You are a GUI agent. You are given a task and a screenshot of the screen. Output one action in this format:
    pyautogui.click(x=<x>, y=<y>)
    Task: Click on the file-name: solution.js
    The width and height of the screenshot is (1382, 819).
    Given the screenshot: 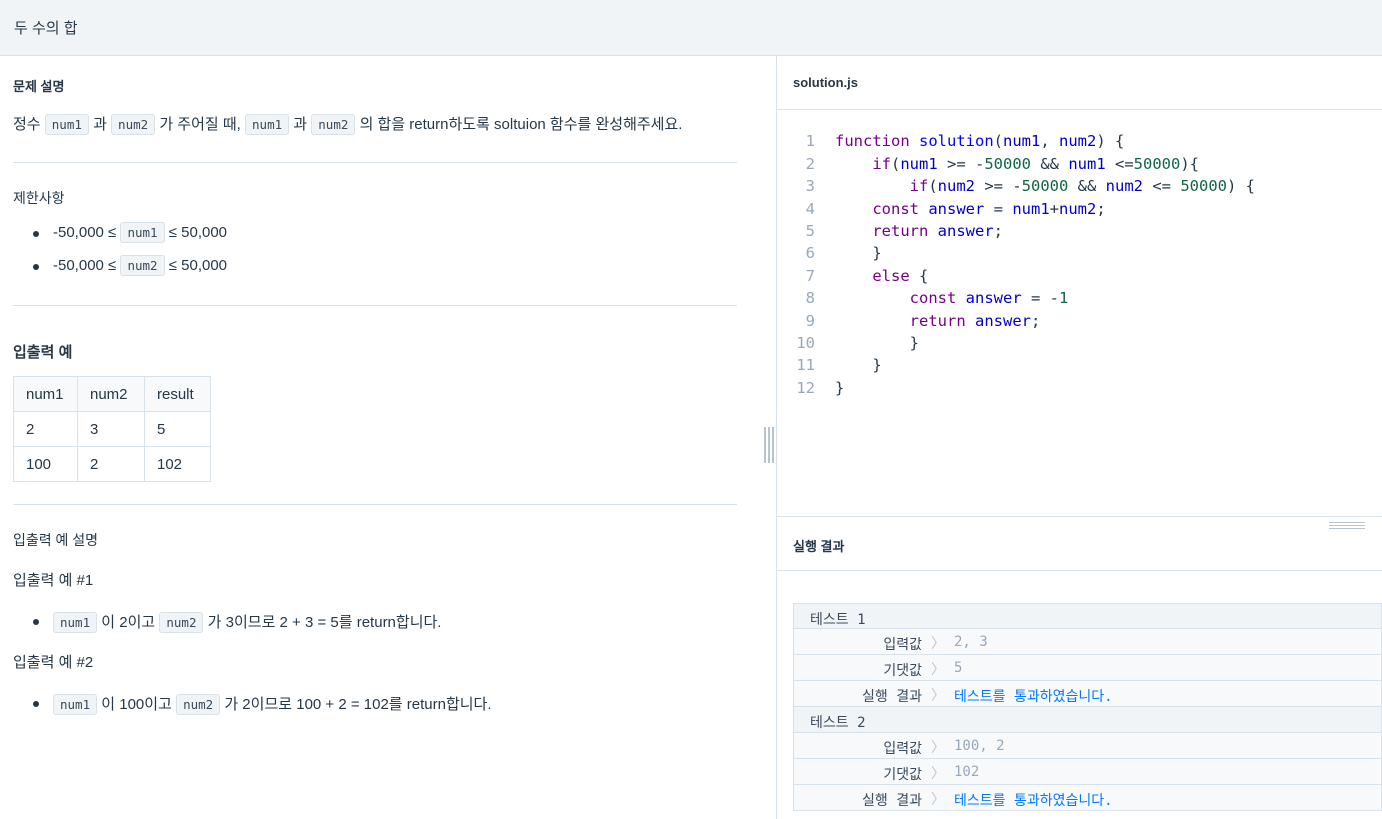 What is the action you would take?
    pyautogui.click(x=825, y=82)
    